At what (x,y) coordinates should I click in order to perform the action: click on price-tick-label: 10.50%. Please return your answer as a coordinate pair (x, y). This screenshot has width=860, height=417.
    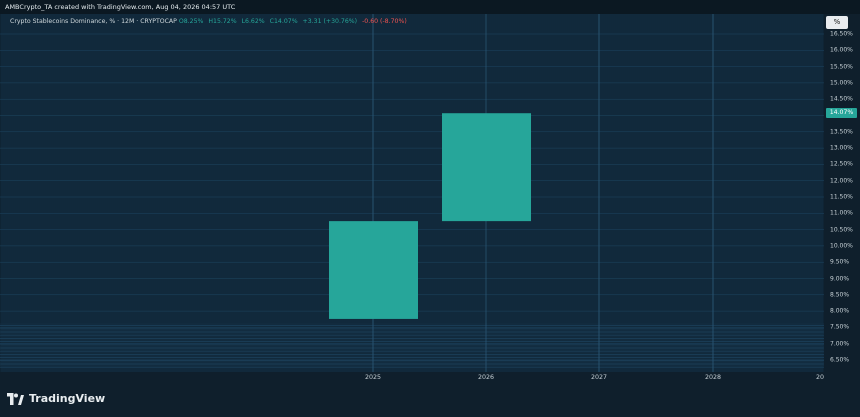
    Looking at the image, I should click on (841, 230).